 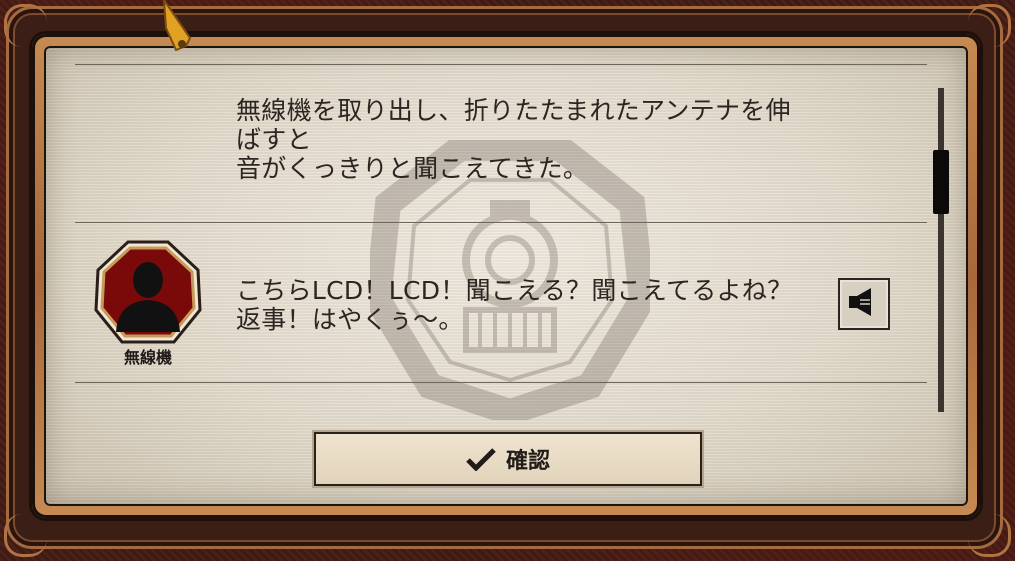 I want to click on checkmark-icon, so click(x=481, y=459).